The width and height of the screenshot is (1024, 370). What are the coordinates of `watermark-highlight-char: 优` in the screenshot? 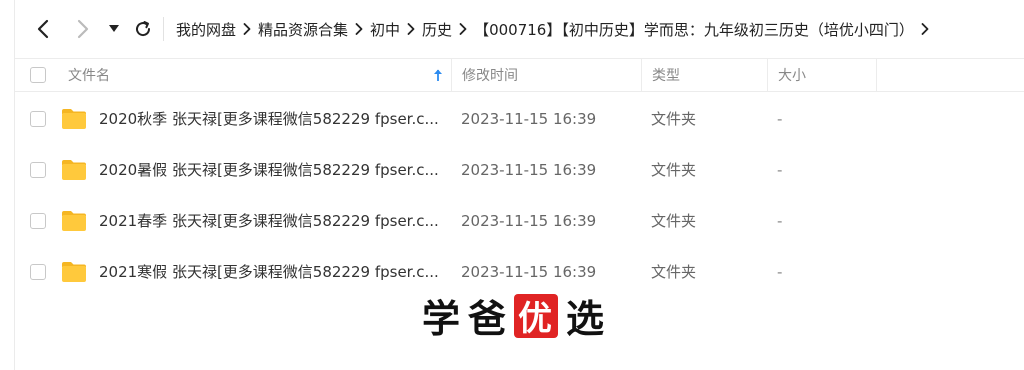 It's located at (536, 316).